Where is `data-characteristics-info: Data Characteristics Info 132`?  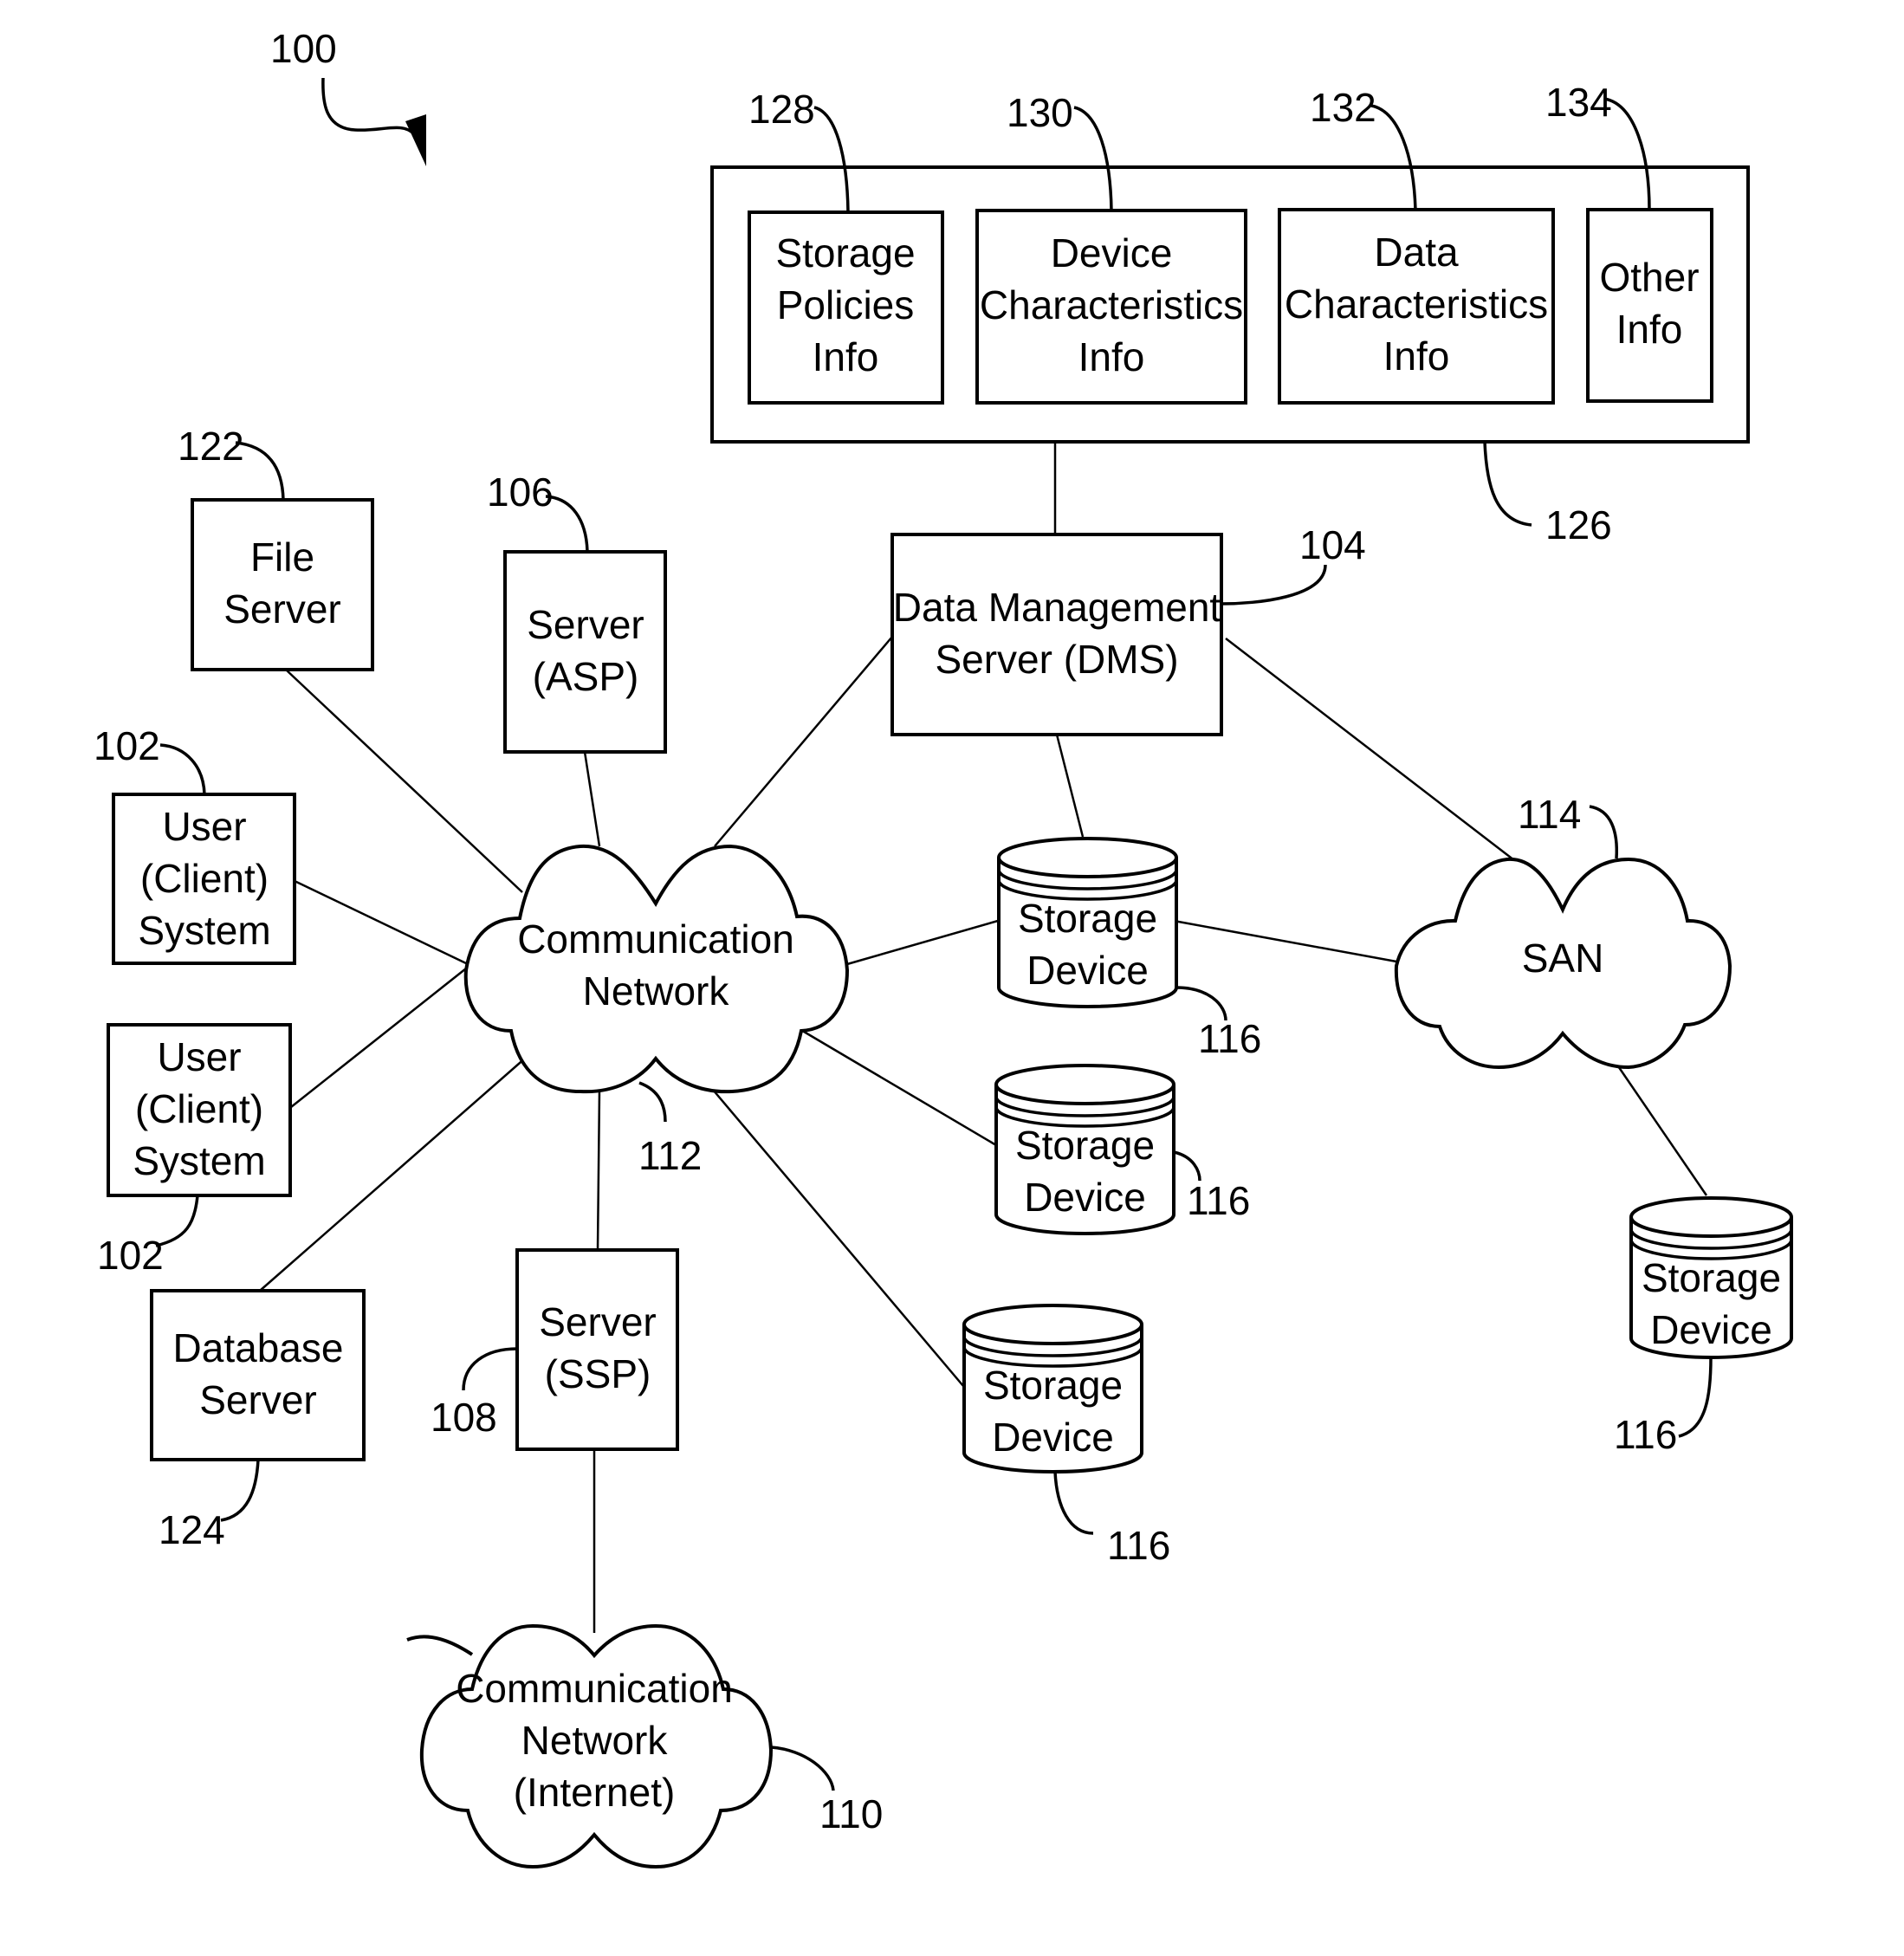 data-characteristics-info: Data Characteristics Info 132 is located at coordinates (1416, 245).